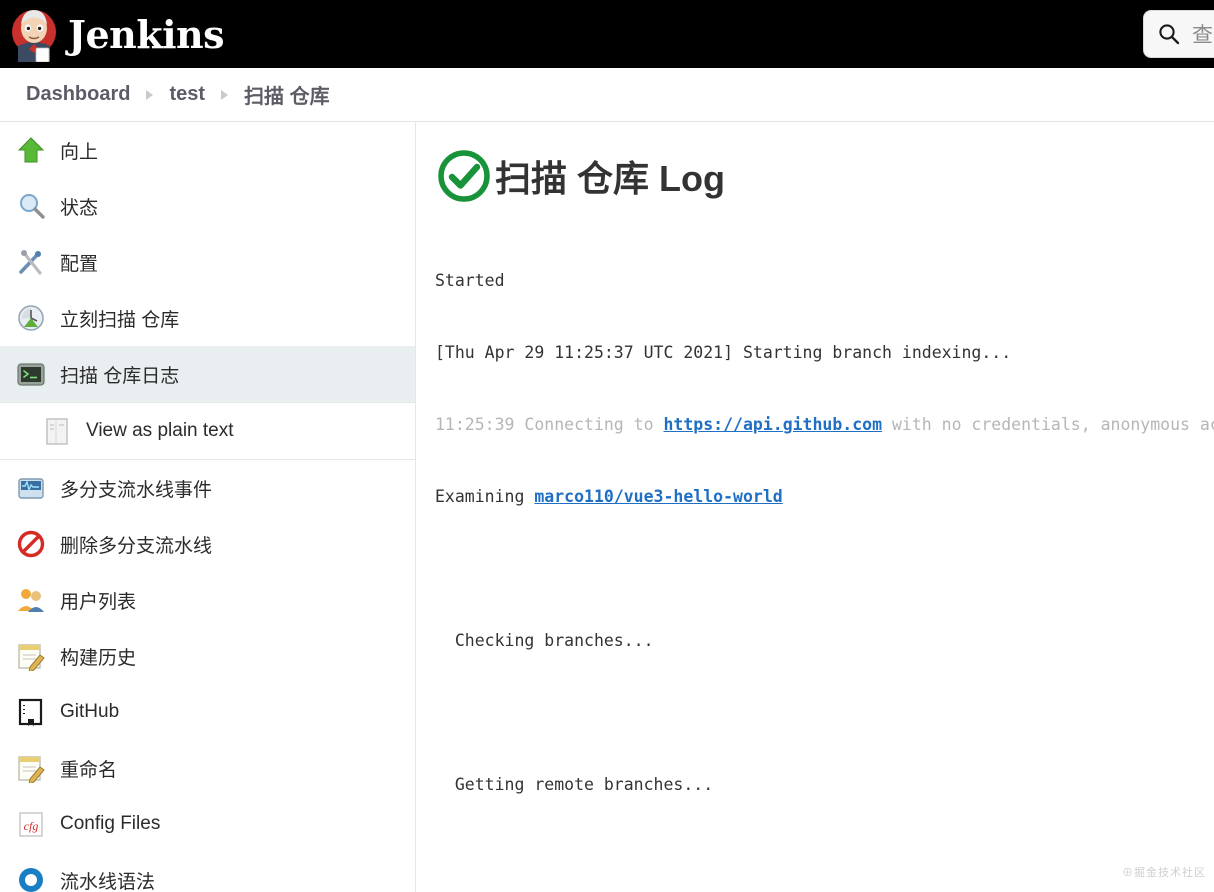  Describe the element at coordinates (815, 163) in the screenshot. I see `page-title-row: 扫描 仓库 Log` at that location.